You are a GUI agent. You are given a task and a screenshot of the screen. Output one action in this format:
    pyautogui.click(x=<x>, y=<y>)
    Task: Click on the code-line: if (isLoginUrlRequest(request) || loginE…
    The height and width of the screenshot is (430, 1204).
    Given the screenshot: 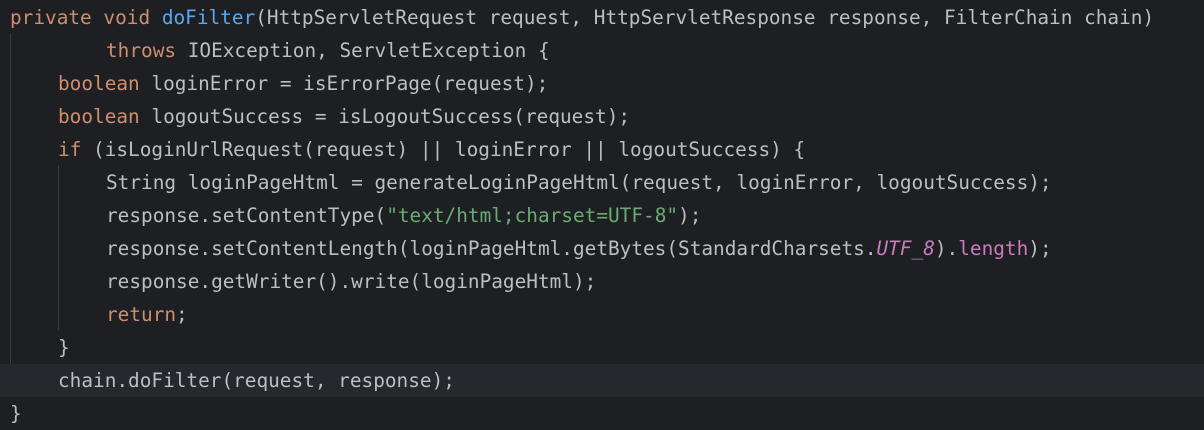 What is the action you would take?
    pyautogui.click(x=602, y=149)
    